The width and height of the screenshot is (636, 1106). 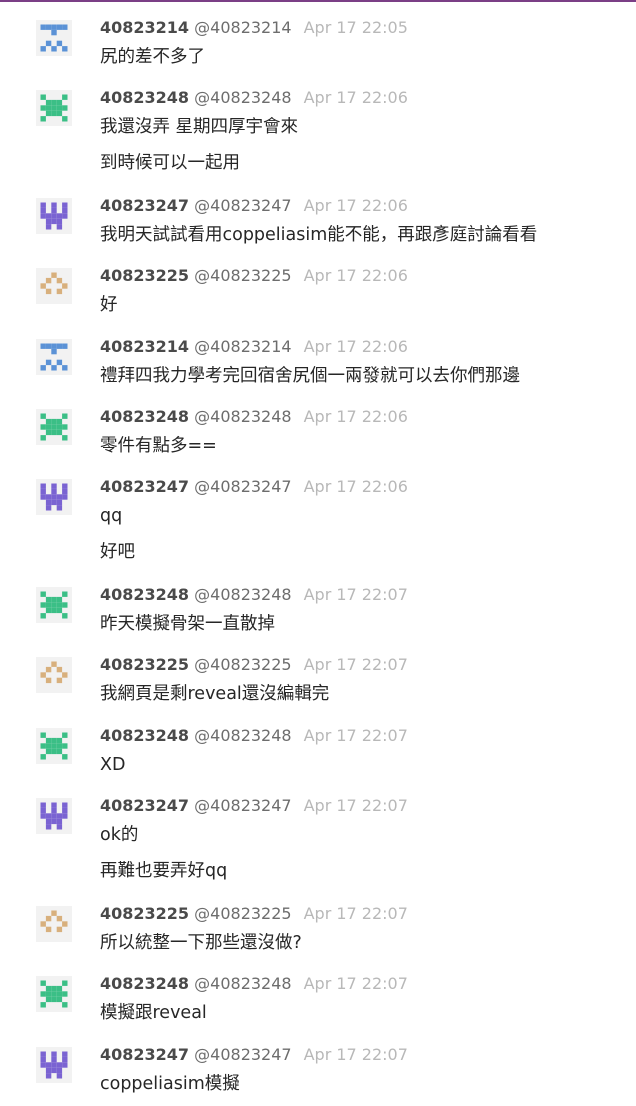 I want to click on top-accent-bar, so click(x=318, y=1).